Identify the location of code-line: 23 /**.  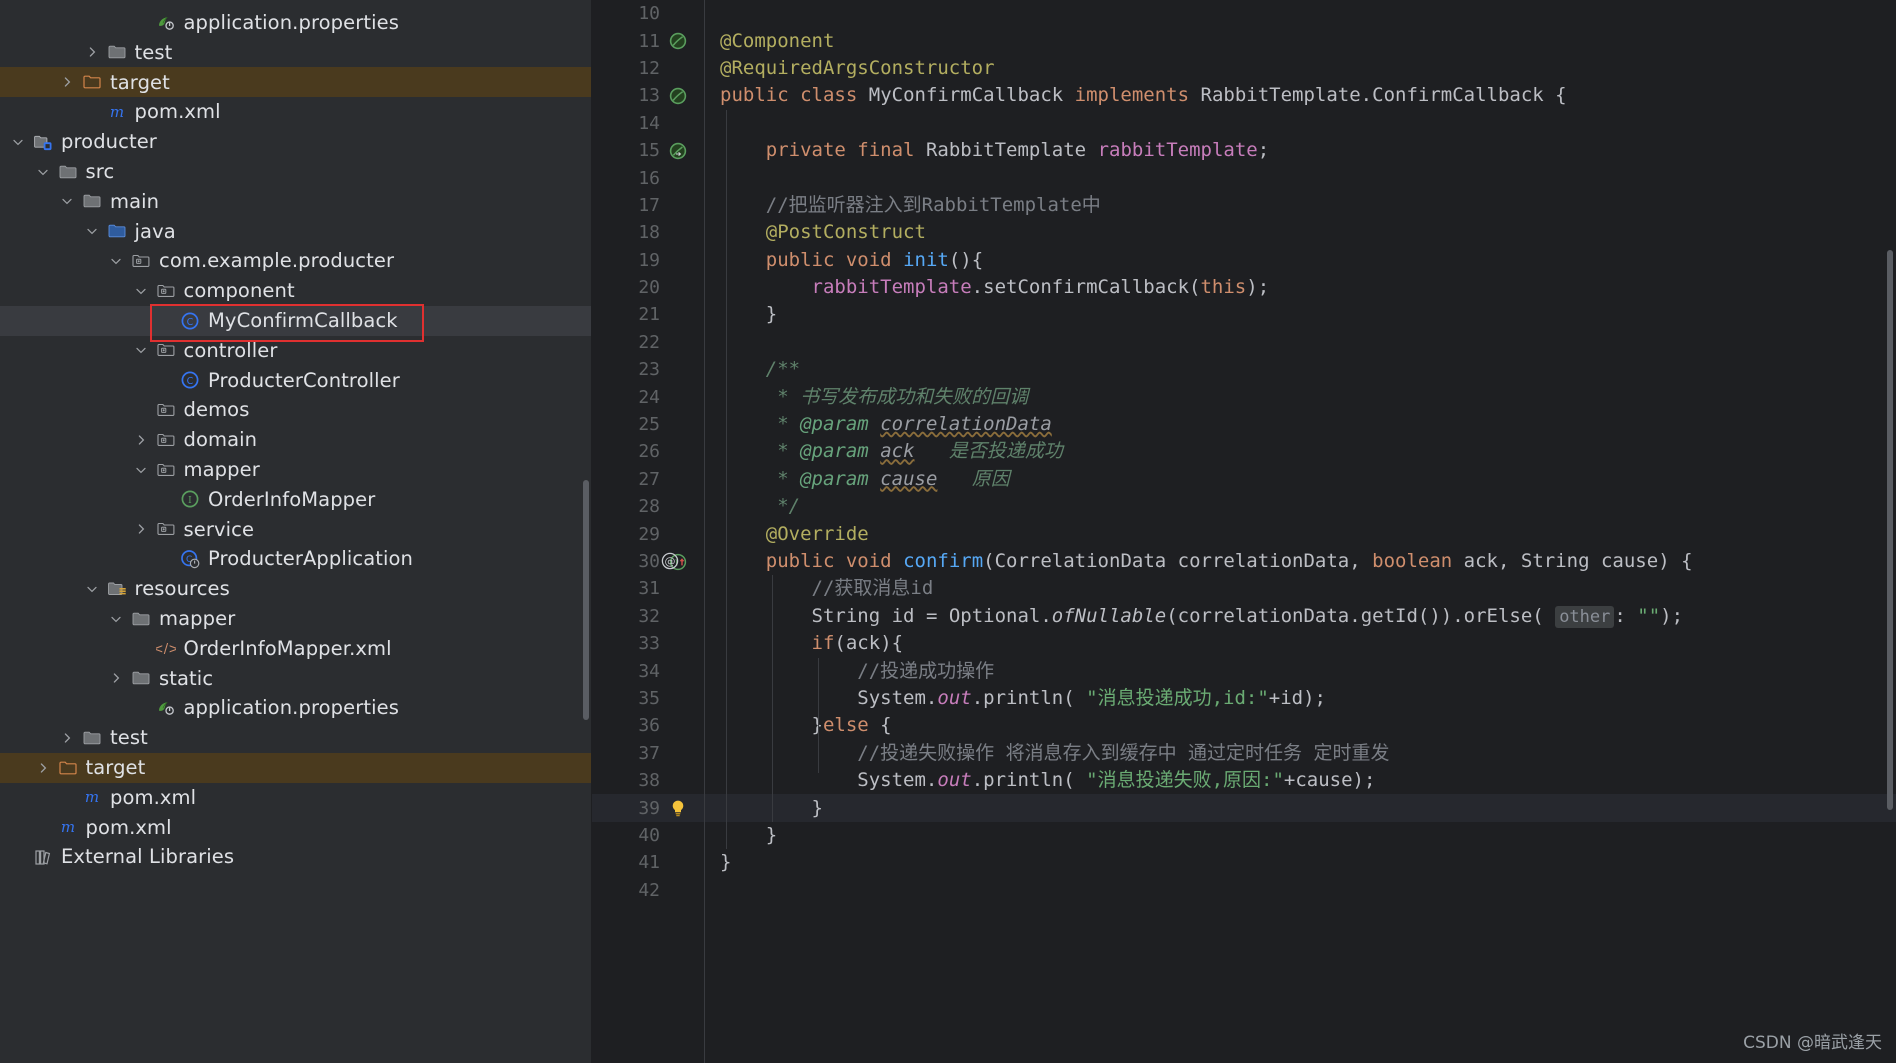
(1244, 369).